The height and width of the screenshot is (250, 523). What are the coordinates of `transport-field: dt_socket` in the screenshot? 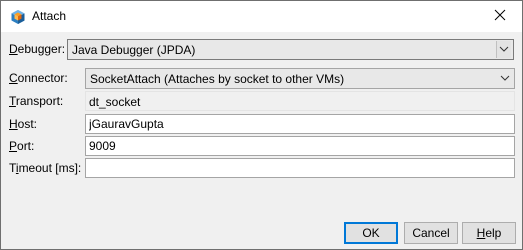 It's located at (300, 101).